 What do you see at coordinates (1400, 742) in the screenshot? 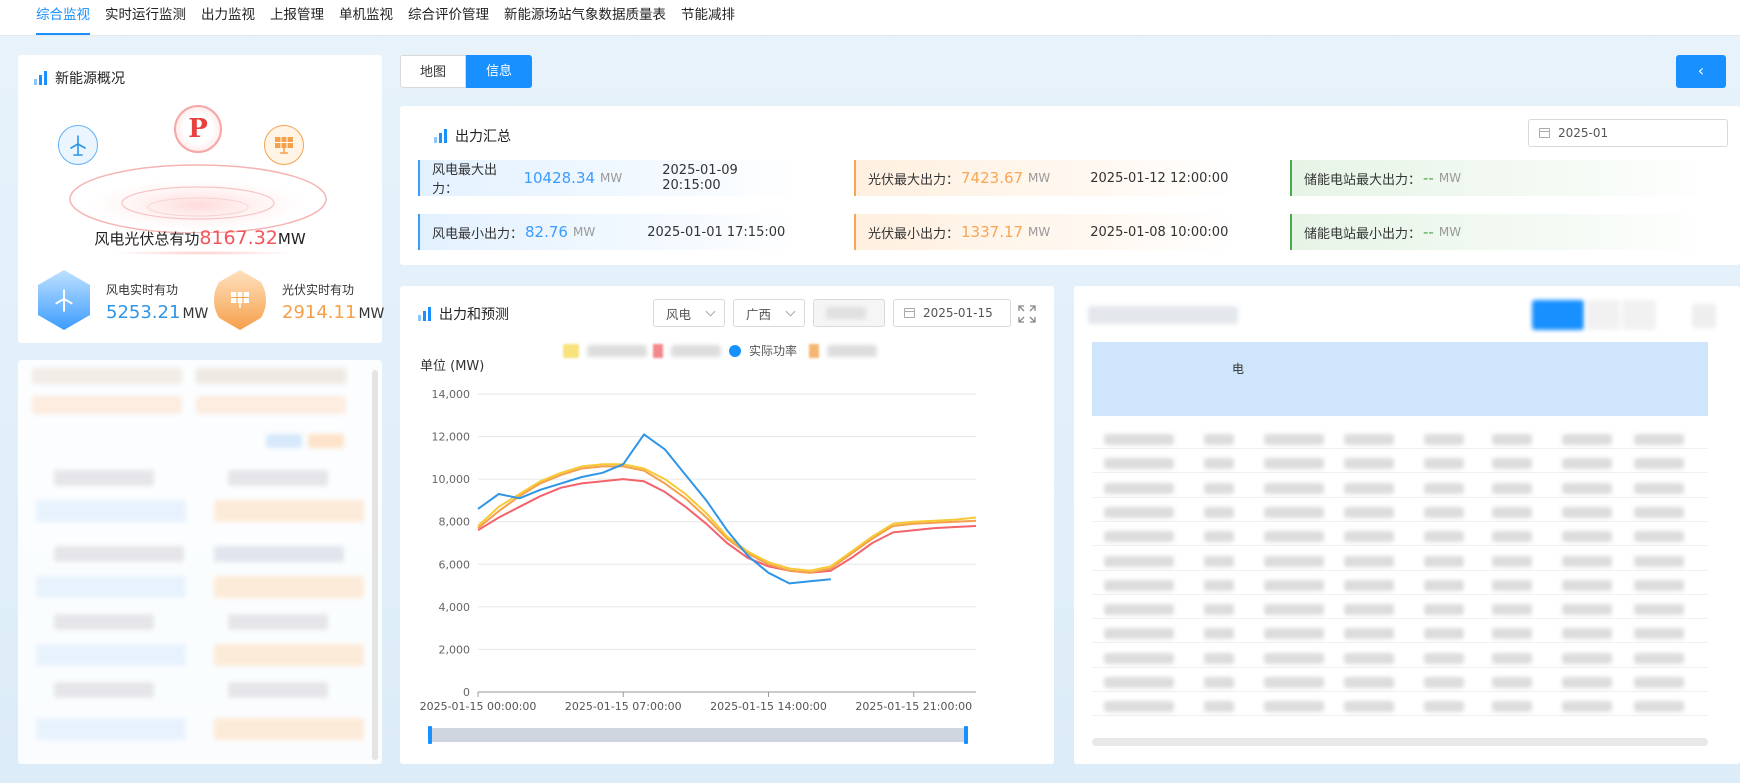
I see `horizontal-scrollbar` at bounding box center [1400, 742].